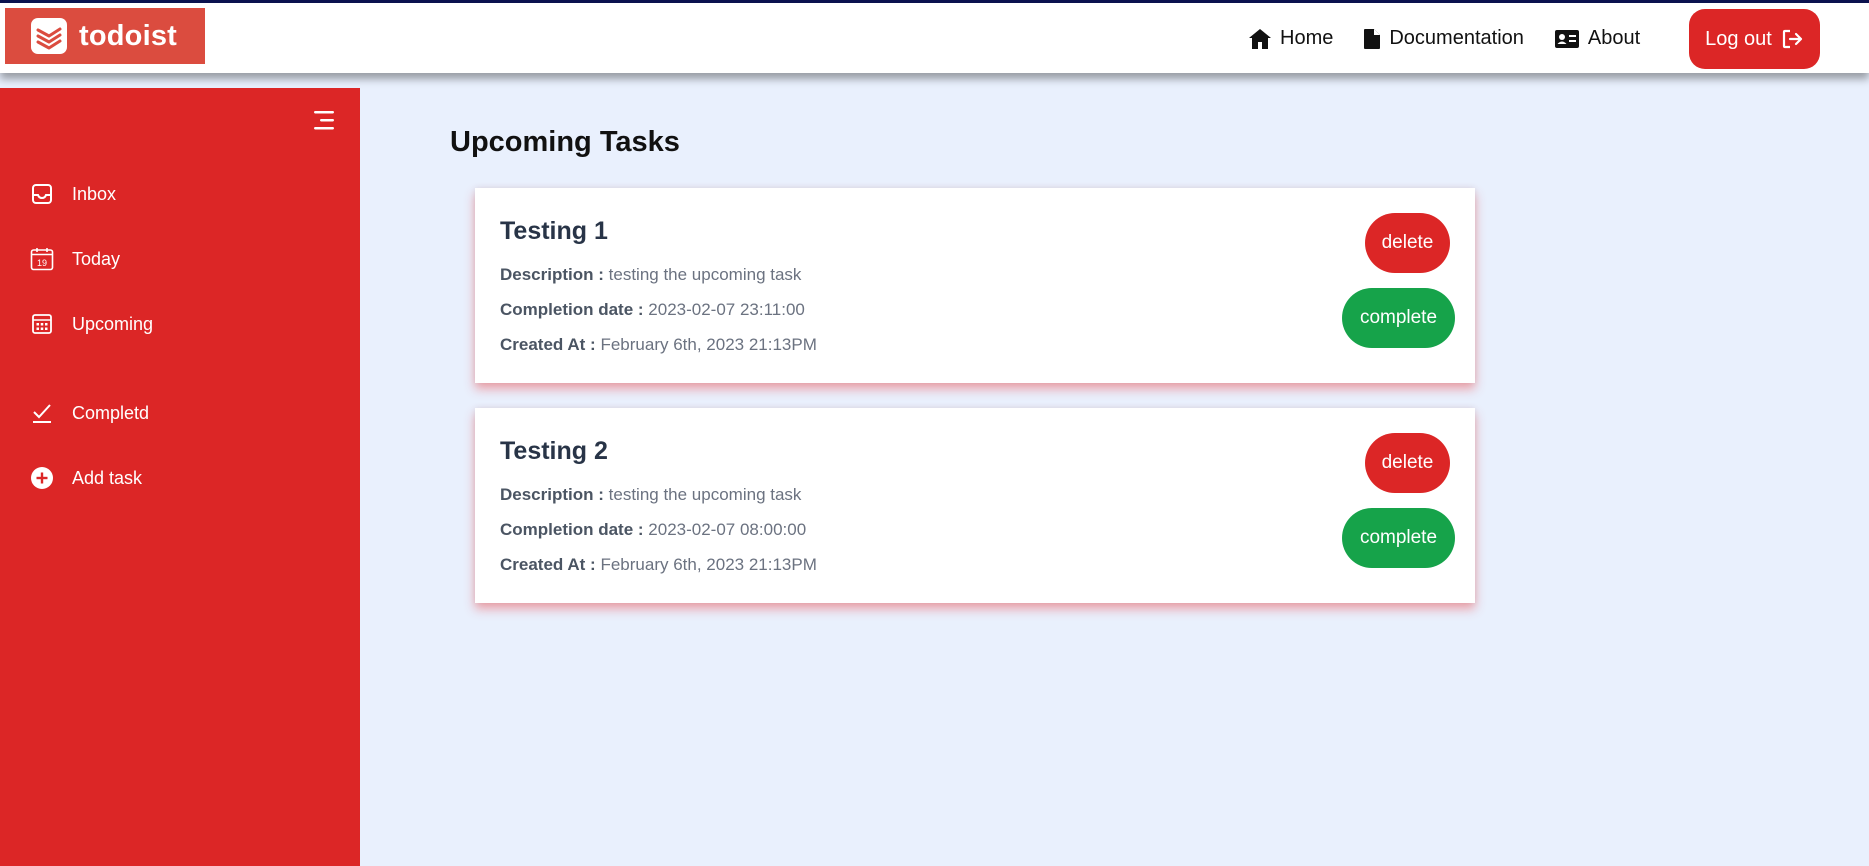 The image size is (1869, 866). I want to click on sidebar-item-today: 19 Today, so click(75, 259).